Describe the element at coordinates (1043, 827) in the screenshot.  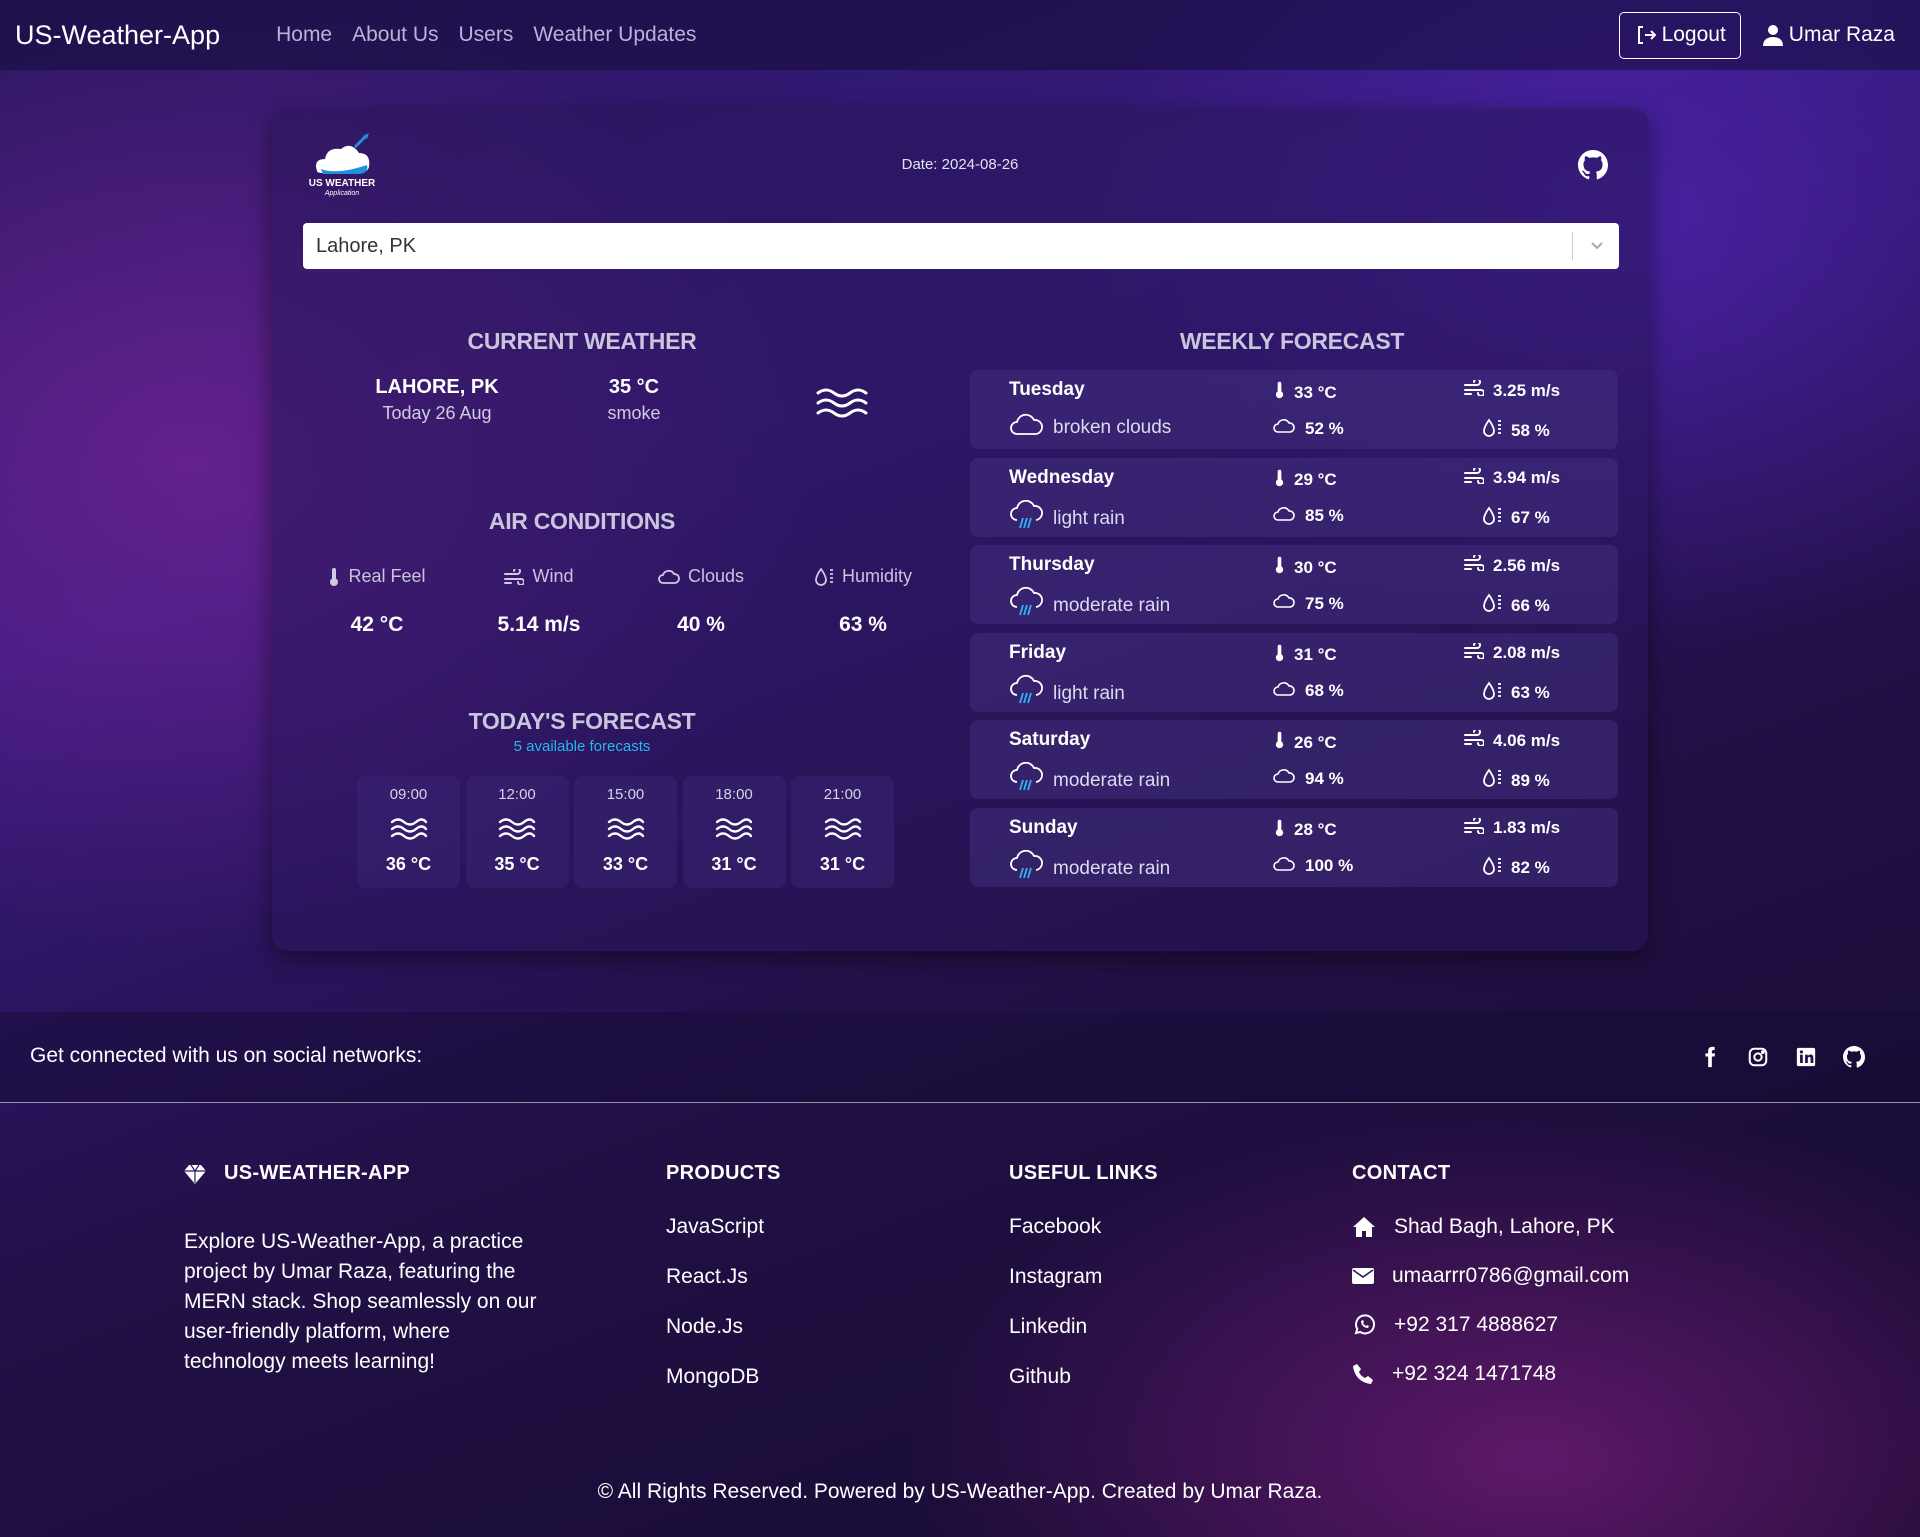
I see `forecast-day: Sunday` at that location.